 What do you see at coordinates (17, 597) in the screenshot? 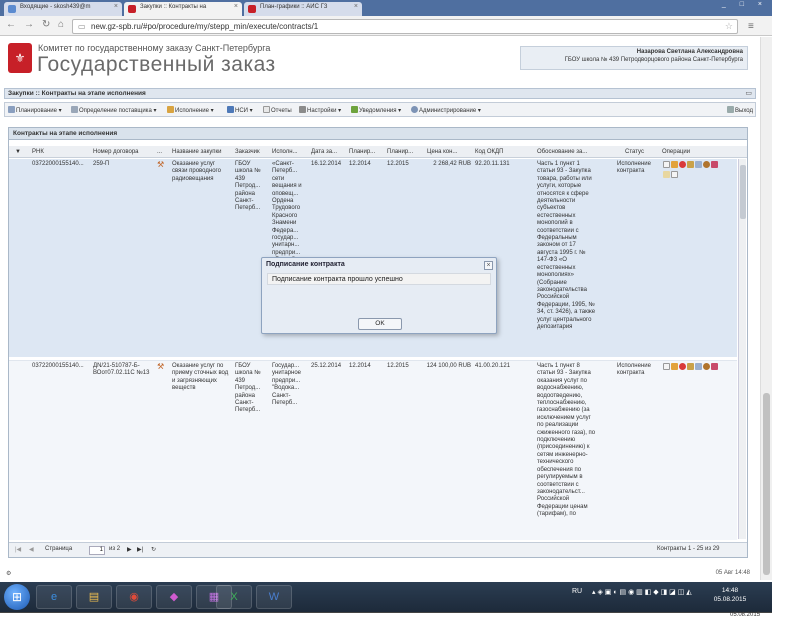
I see `start-button: ⊞` at bounding box center [17, 597].